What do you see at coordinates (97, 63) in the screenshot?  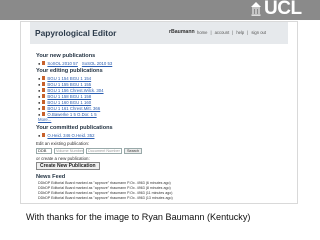 I see `publication-link: SoSOL 2010 53` at bounding box center [97, 63].